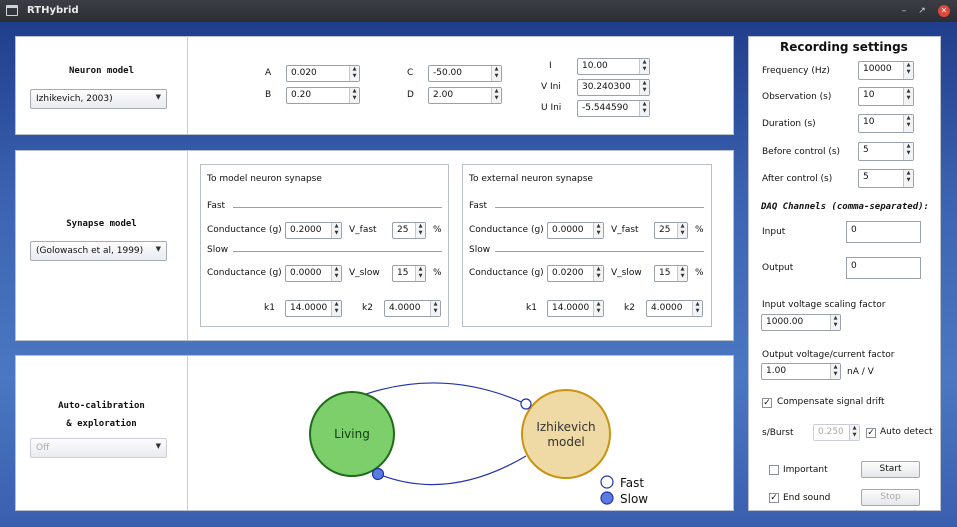  Describe the element at coordinates (774, 470) in the screenshot. I see `important-checkbox` at that location.